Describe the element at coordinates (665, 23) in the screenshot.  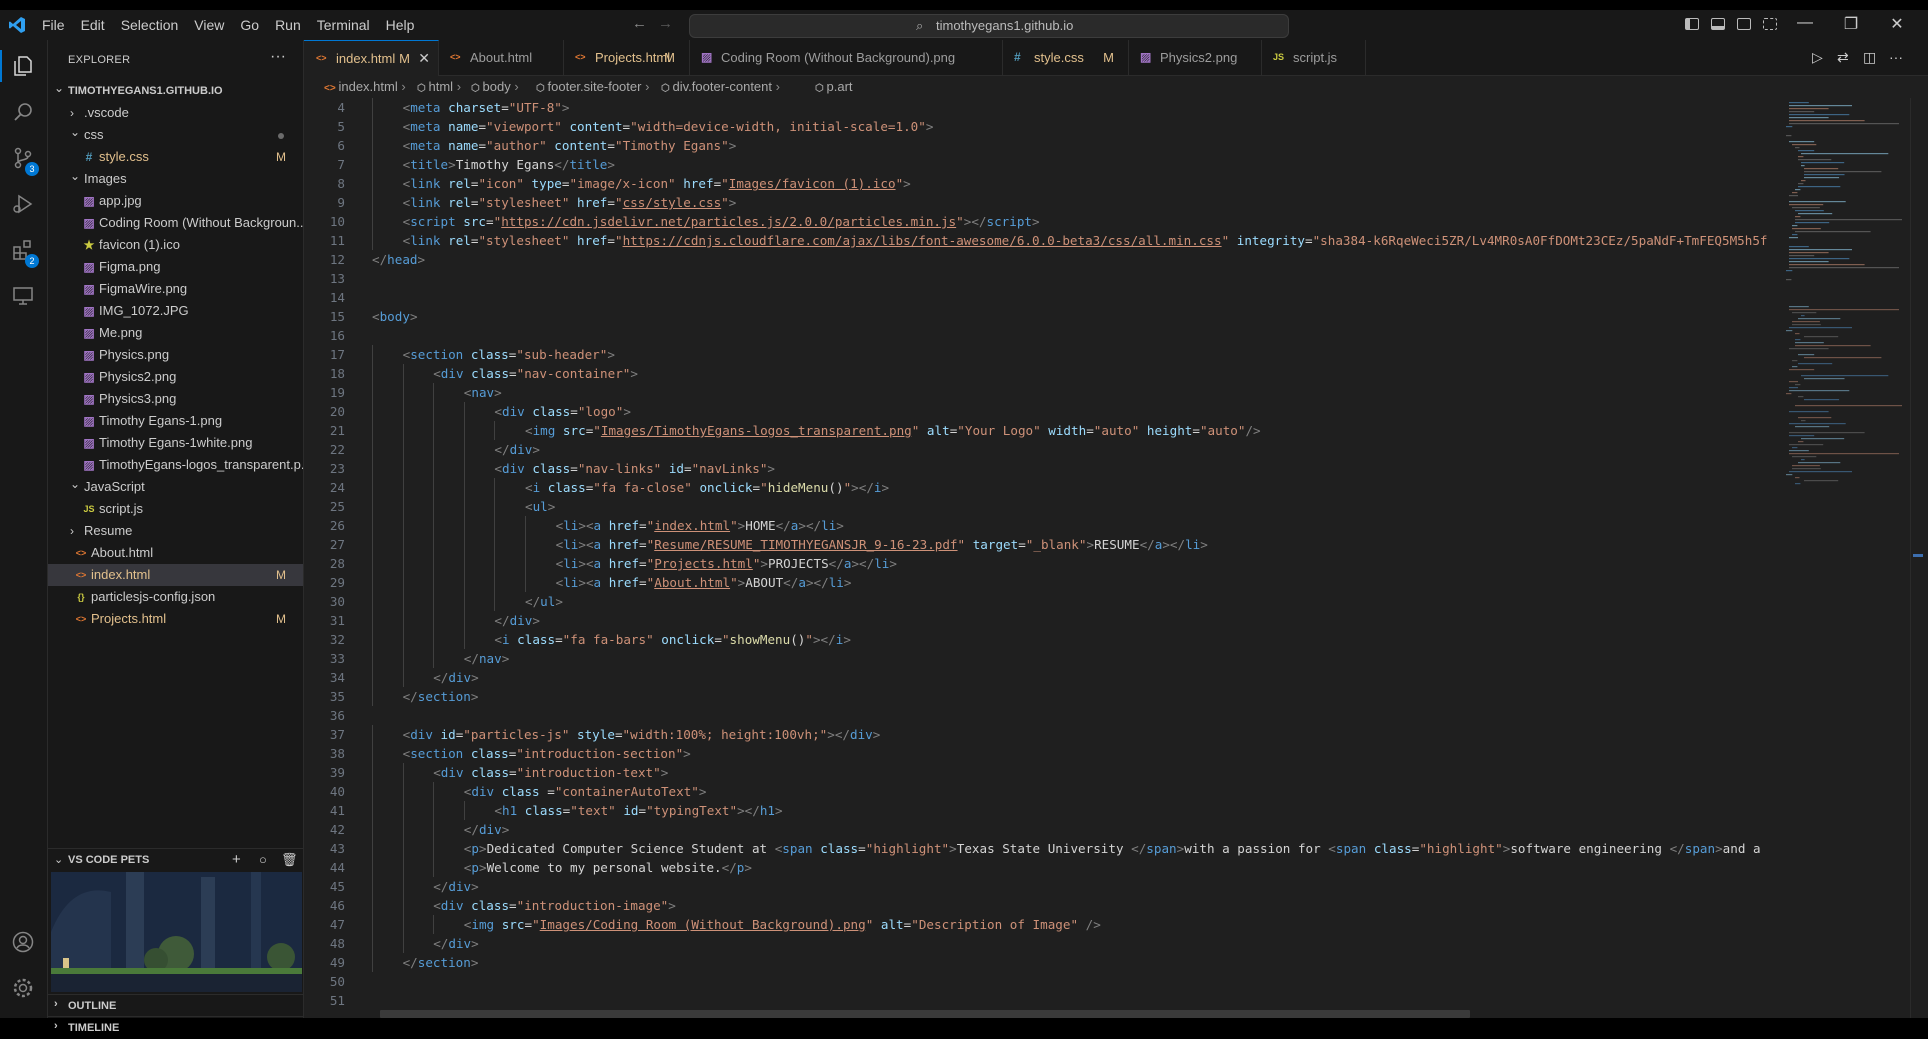
I see `forward-arrow-icon: →` at that location.